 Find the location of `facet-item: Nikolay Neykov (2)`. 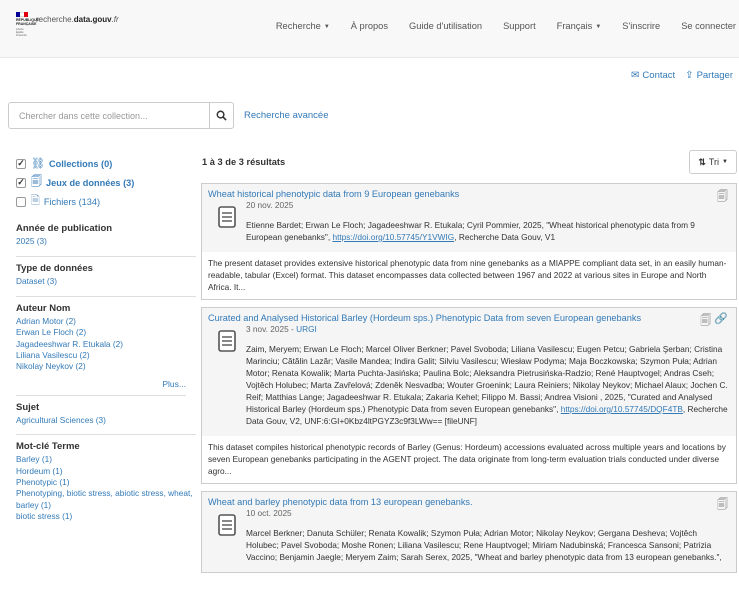

facet-item: Nikolay Neykov (2) is located at coordinates (106, 366).